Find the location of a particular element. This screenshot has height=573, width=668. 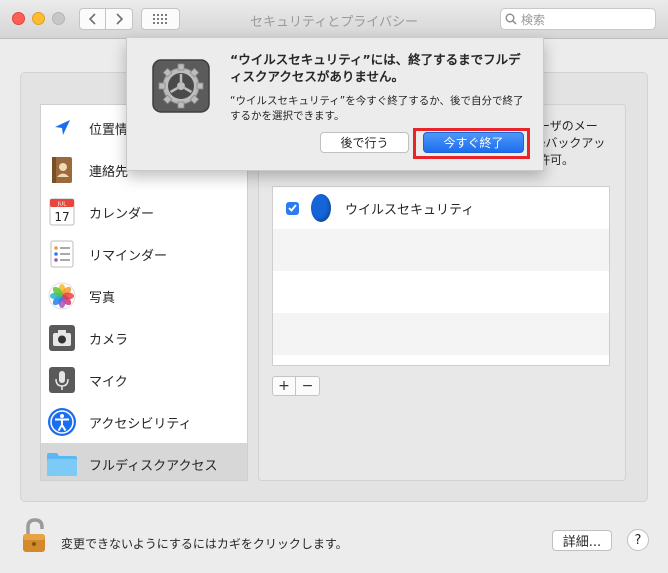

panel-description: ーザのメー eバックアッ 許可。 is located at coordinates (571, 143).